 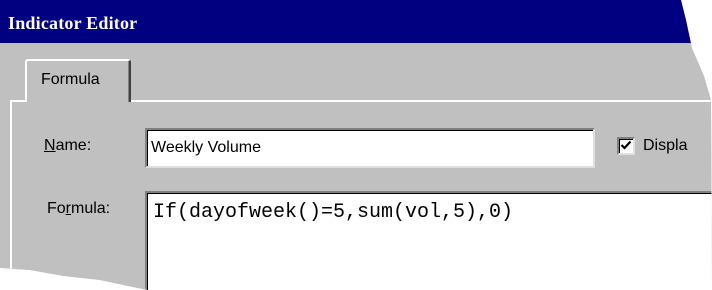 I want to click on name-label-rest: ame:, so click(x=73, y=145).